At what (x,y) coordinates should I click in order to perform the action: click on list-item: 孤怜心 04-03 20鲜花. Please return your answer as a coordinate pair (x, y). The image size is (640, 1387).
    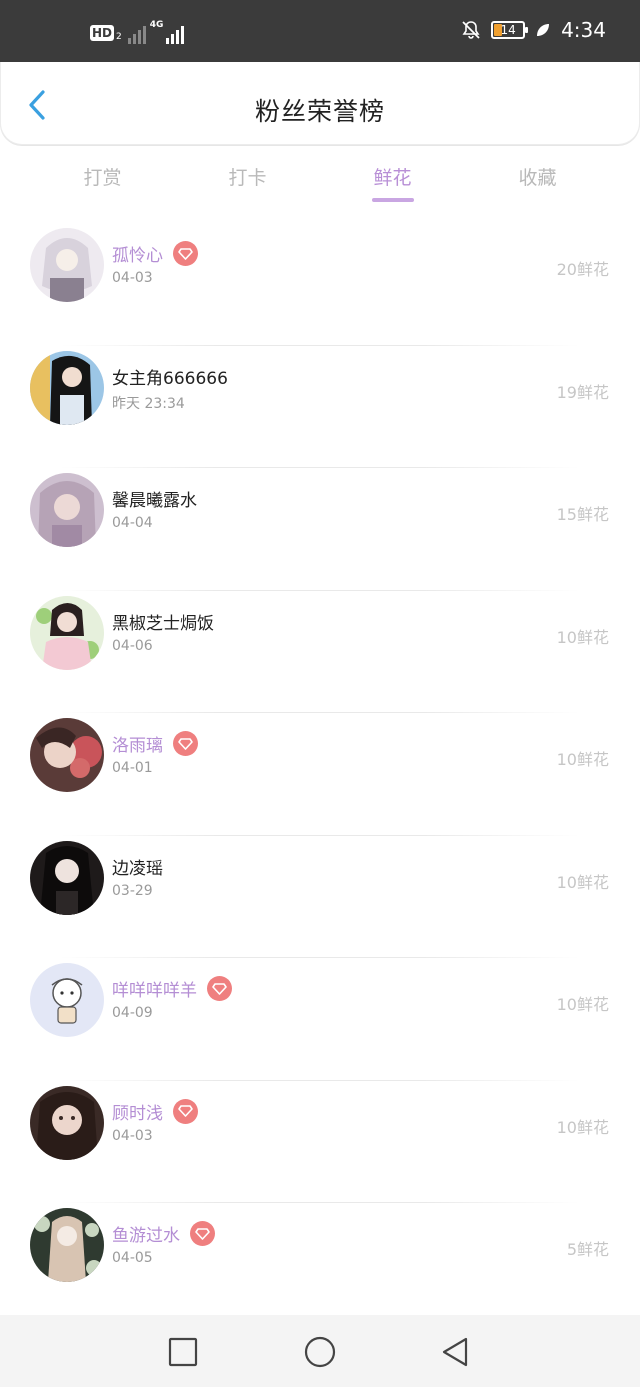
    Looking at the image, I should click on (320, 284).